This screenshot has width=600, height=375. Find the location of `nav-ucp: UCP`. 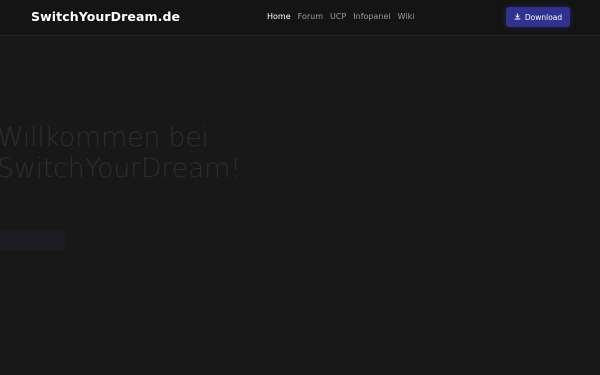

nav-ucp: UCP is located at coordinates (338, 16).